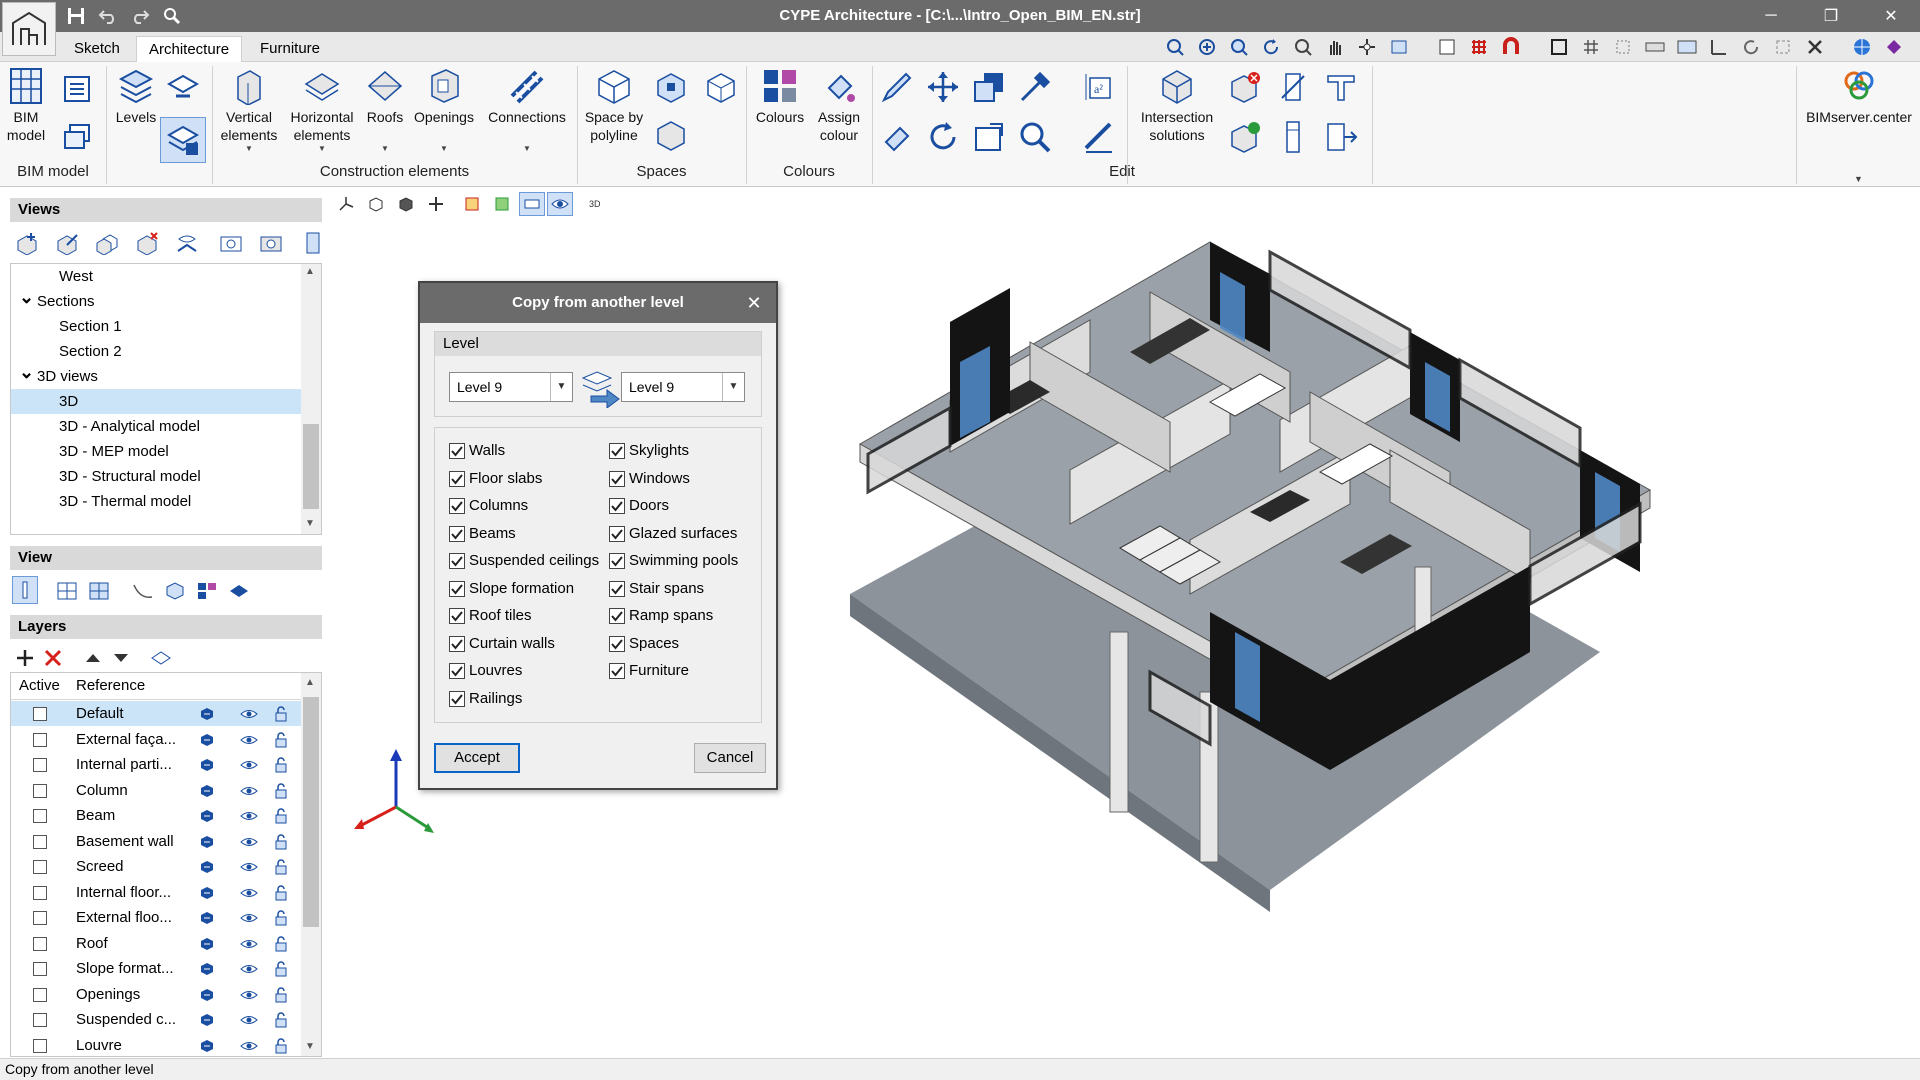 Image resolution: width=1920 pixels, height=1080 pixels. What do you see at coordinates (156, 451) in the screenshot?
I see `view-item: 3D - MEP model` at bounding box center [156, 451].